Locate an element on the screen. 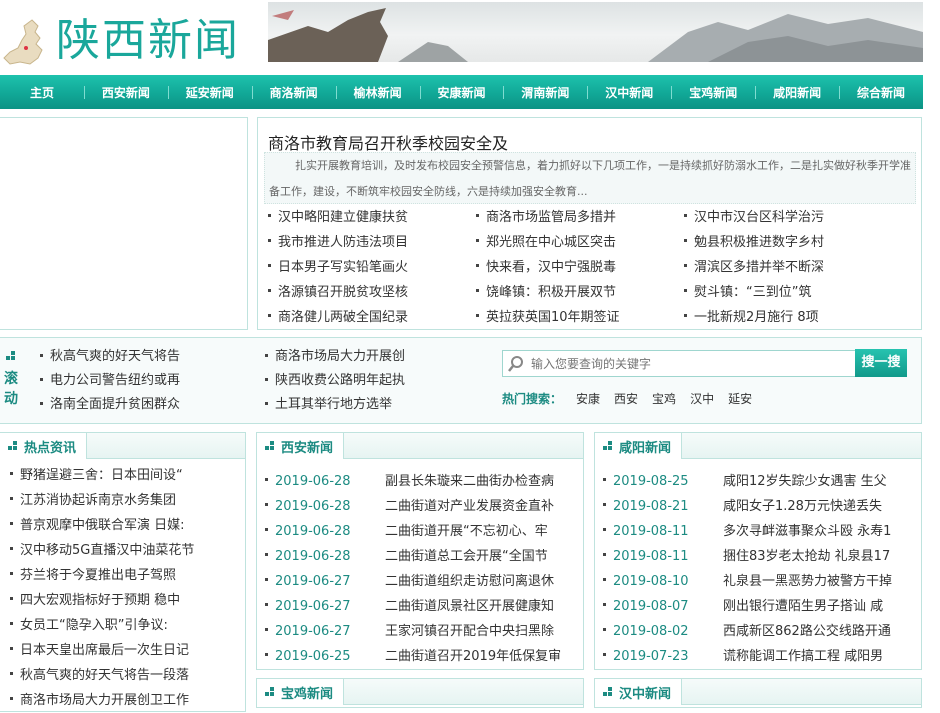 This screenshot has height=713, width=940. shaanxi-map-icon is located at coordinates (23, 42).